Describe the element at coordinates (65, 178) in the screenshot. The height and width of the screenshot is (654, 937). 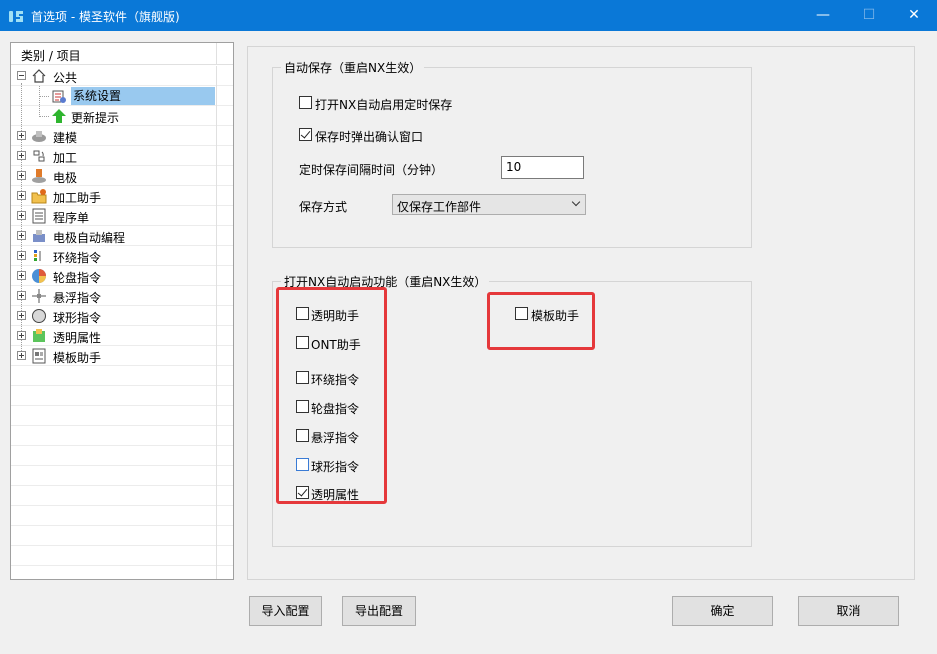
I see `tree-item-label: 电极` at that location.